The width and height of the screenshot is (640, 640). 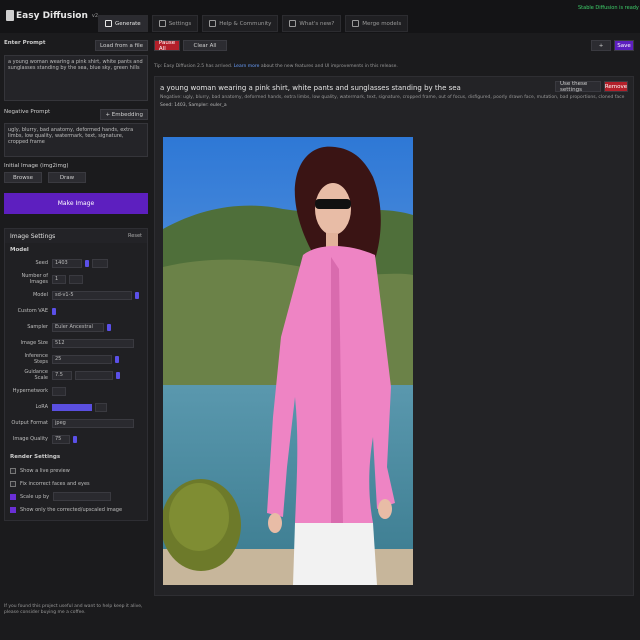 I want to click on image-quality-input: 75, so click(x=61, y=439).